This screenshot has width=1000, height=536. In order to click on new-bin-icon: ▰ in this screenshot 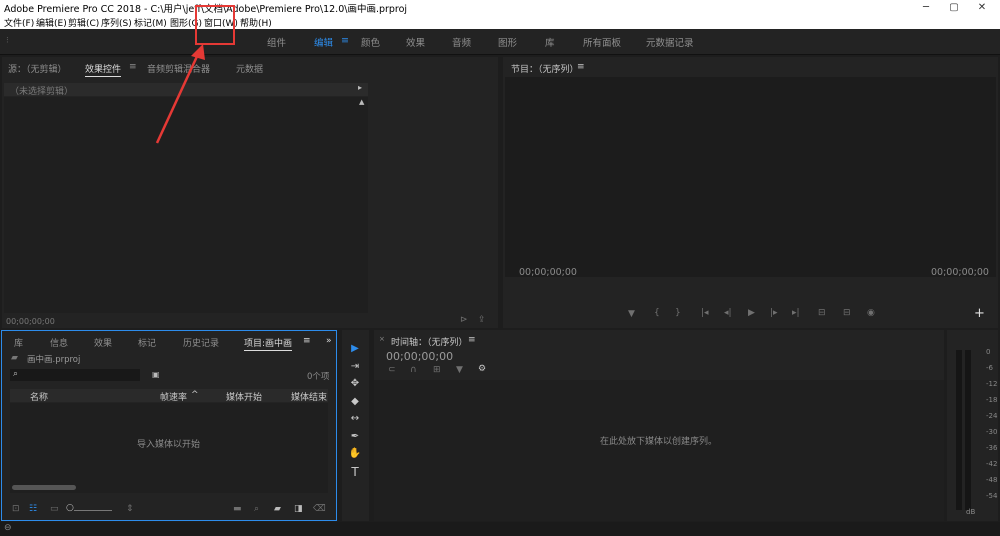, I will do `click(277, 509)`.